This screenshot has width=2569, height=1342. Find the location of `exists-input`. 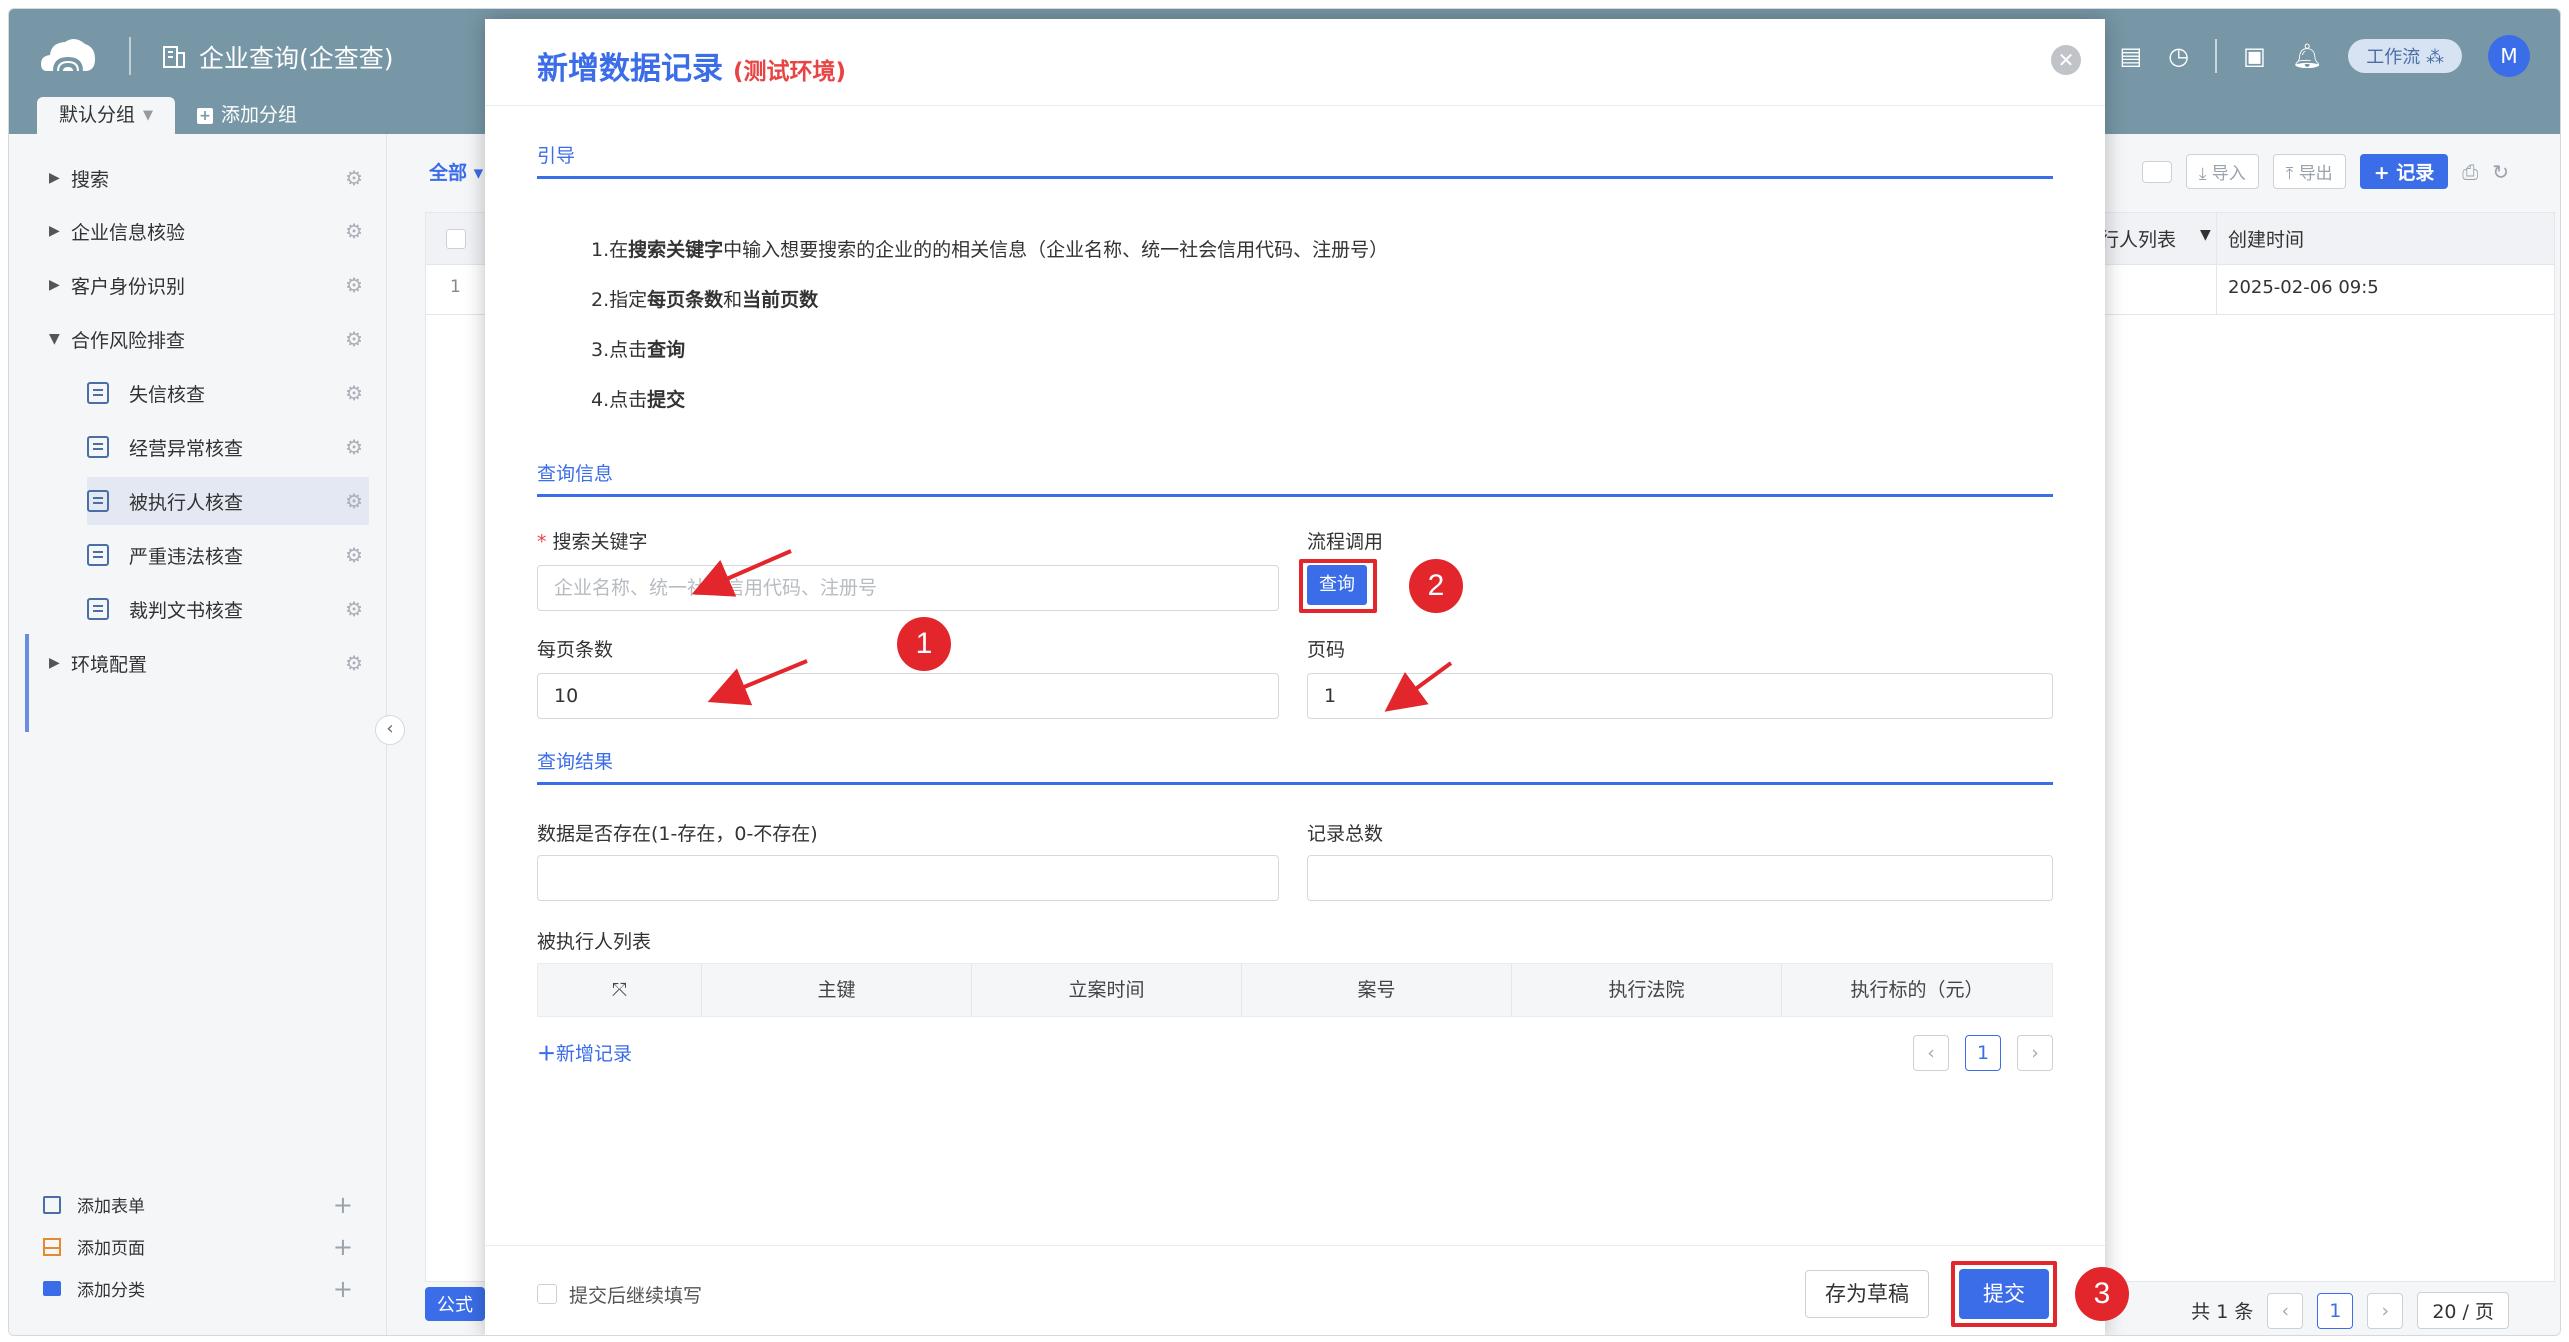

exists-input is located at coordinates (908, 878).